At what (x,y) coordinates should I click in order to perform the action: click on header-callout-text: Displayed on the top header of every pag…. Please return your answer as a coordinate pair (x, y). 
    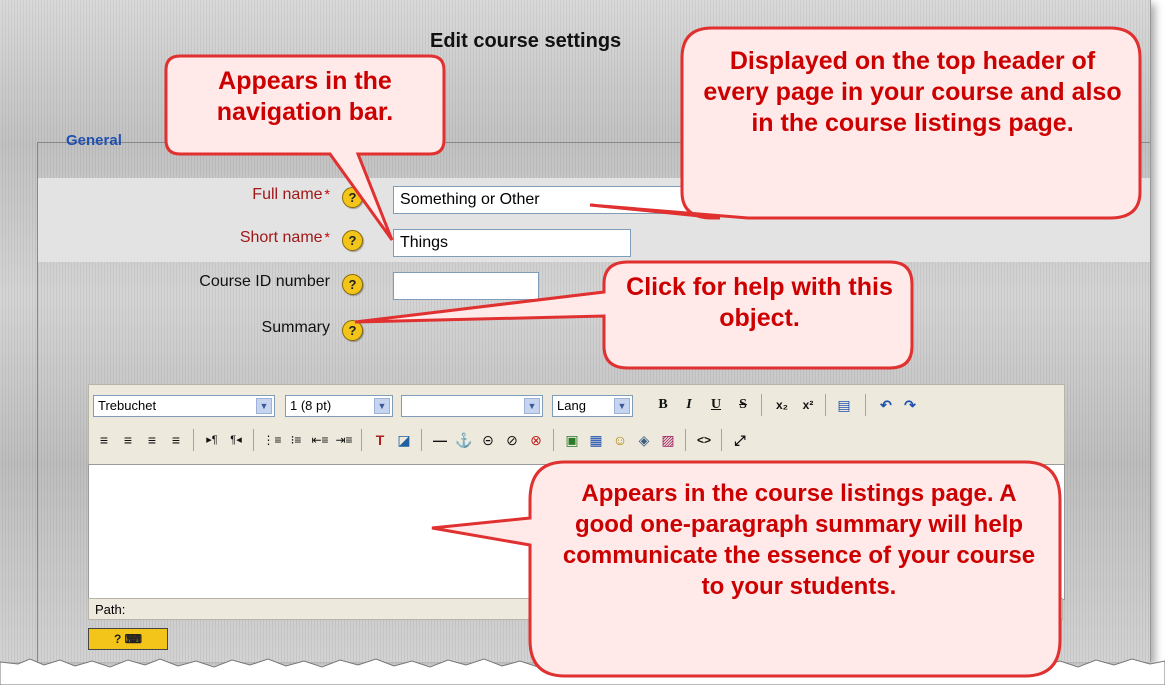
    Looking at the image, I should click on (912, 92).